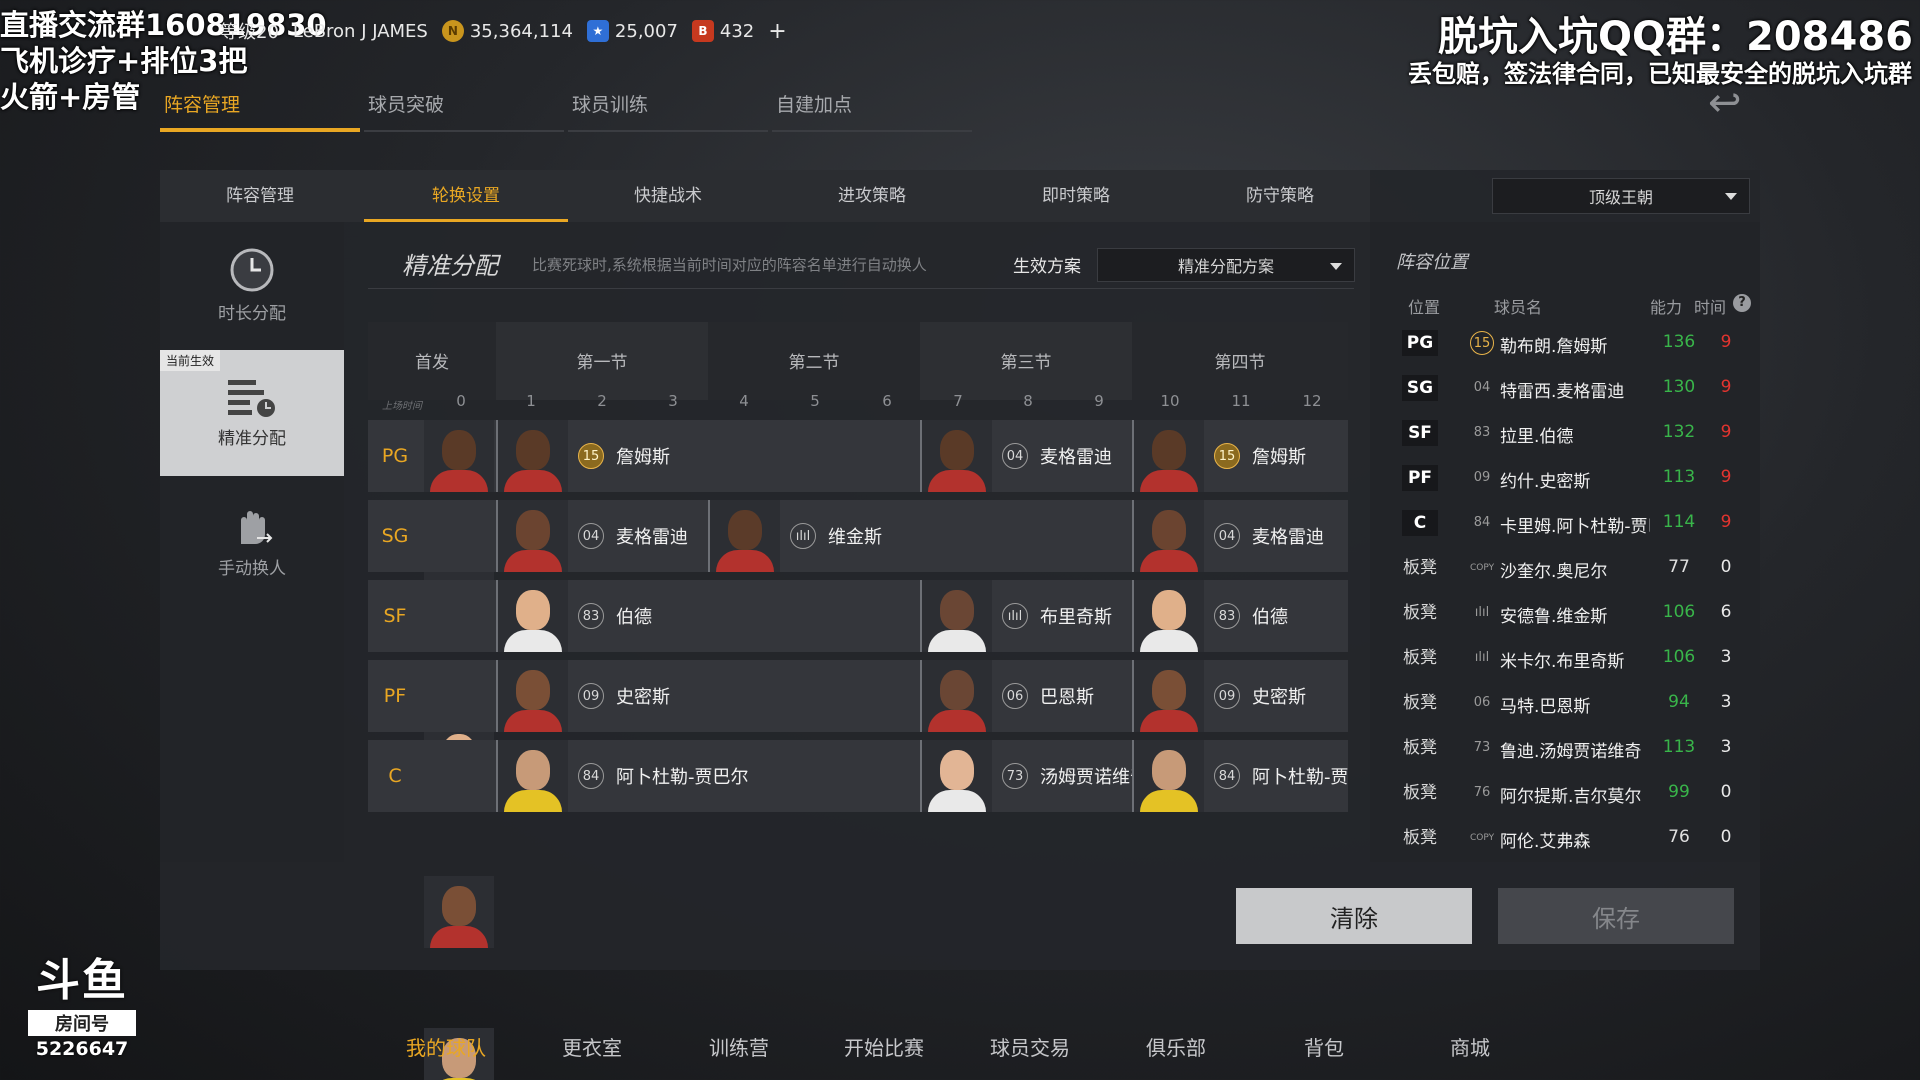  Describe the element at coordinates (1280, 196) in the screenshot. I see `tab-defense: 防守策略` at that location.